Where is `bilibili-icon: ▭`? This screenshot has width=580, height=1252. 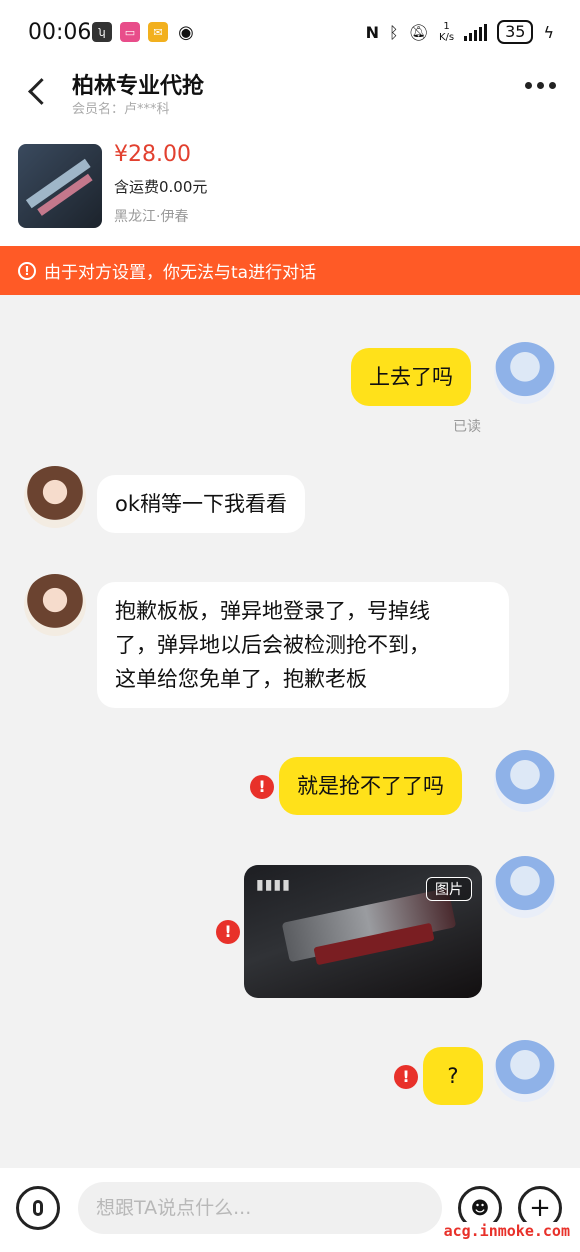
bilibili-icon: ▭ is located at coordinates (130, 32).